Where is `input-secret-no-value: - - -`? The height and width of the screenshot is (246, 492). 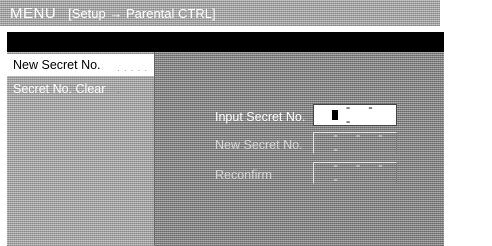
input-secret-no-value: - - - is located at coordinates (361, 115).